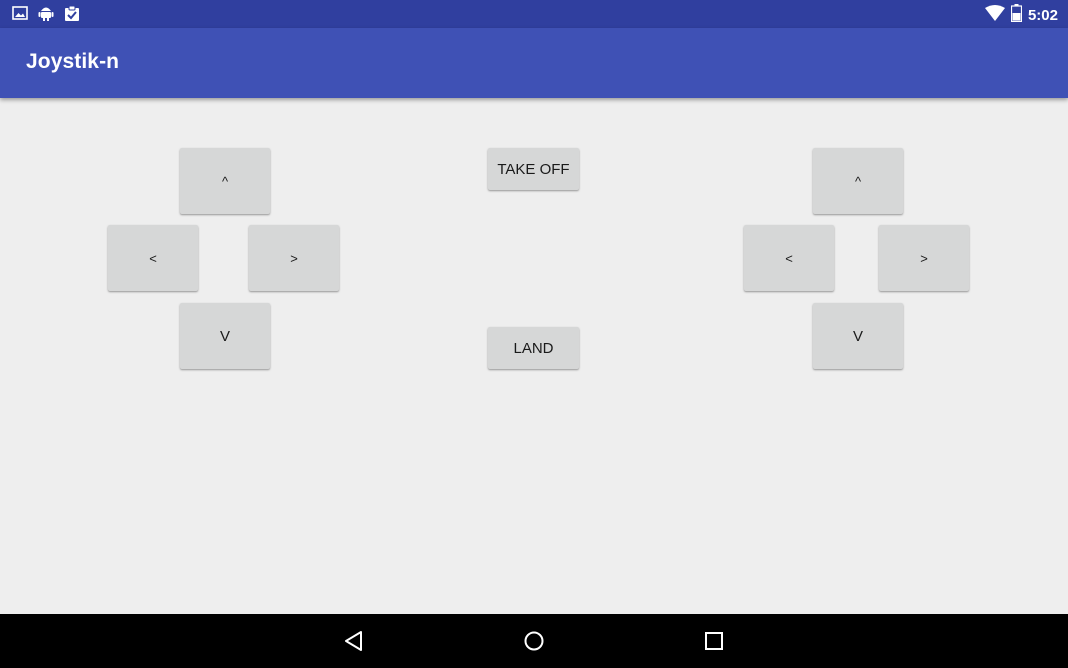  What do you see at coordinates (225, 336) in the screenshot?
I see `left-down-button: V` at bounding box center [225, 336].